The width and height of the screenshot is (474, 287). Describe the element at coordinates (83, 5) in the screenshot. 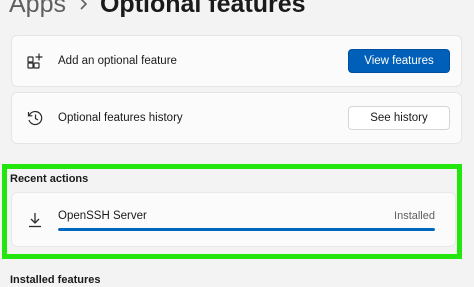

I see `chevron-right-icon` at that location.